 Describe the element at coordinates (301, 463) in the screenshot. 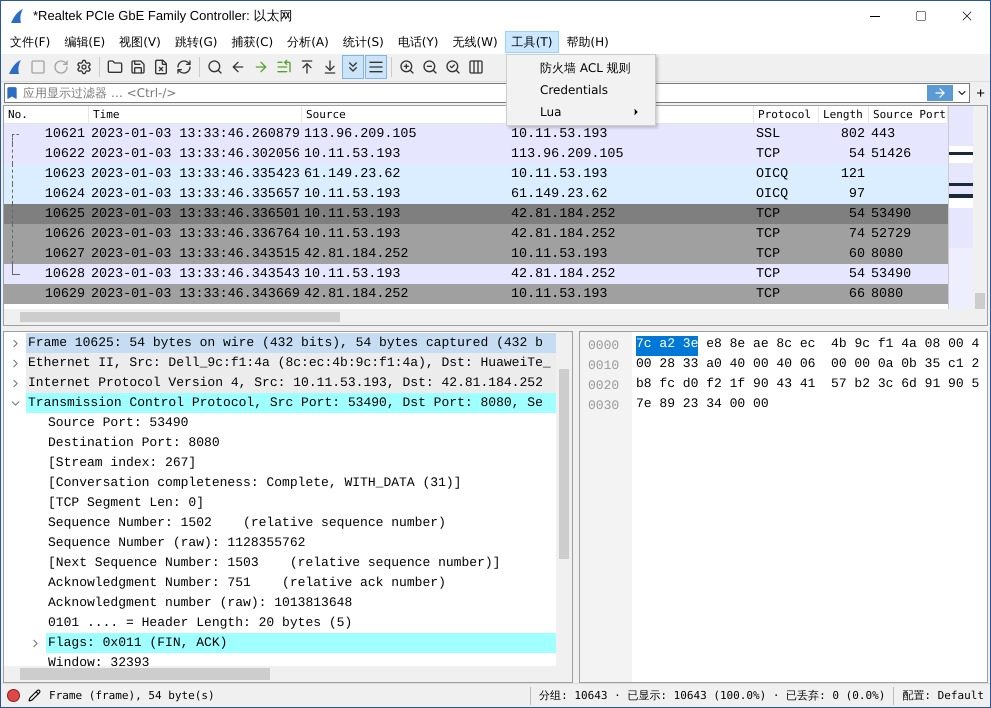

I see `detail-line: [Stream index: 267]` at that location.